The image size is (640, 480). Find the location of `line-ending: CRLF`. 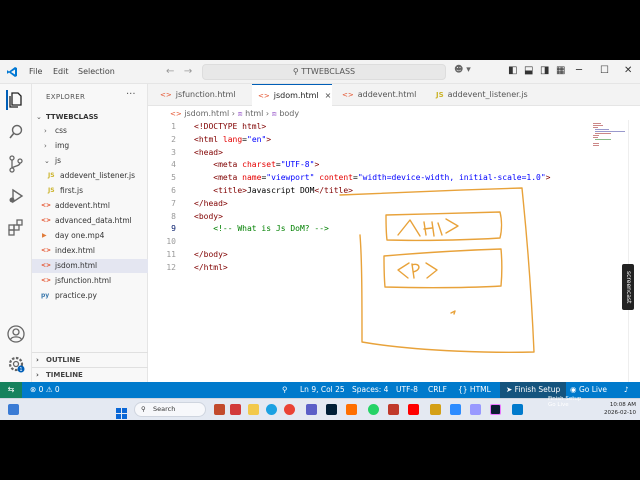

line-ending: CRLF is located at coordinates (437, 390).